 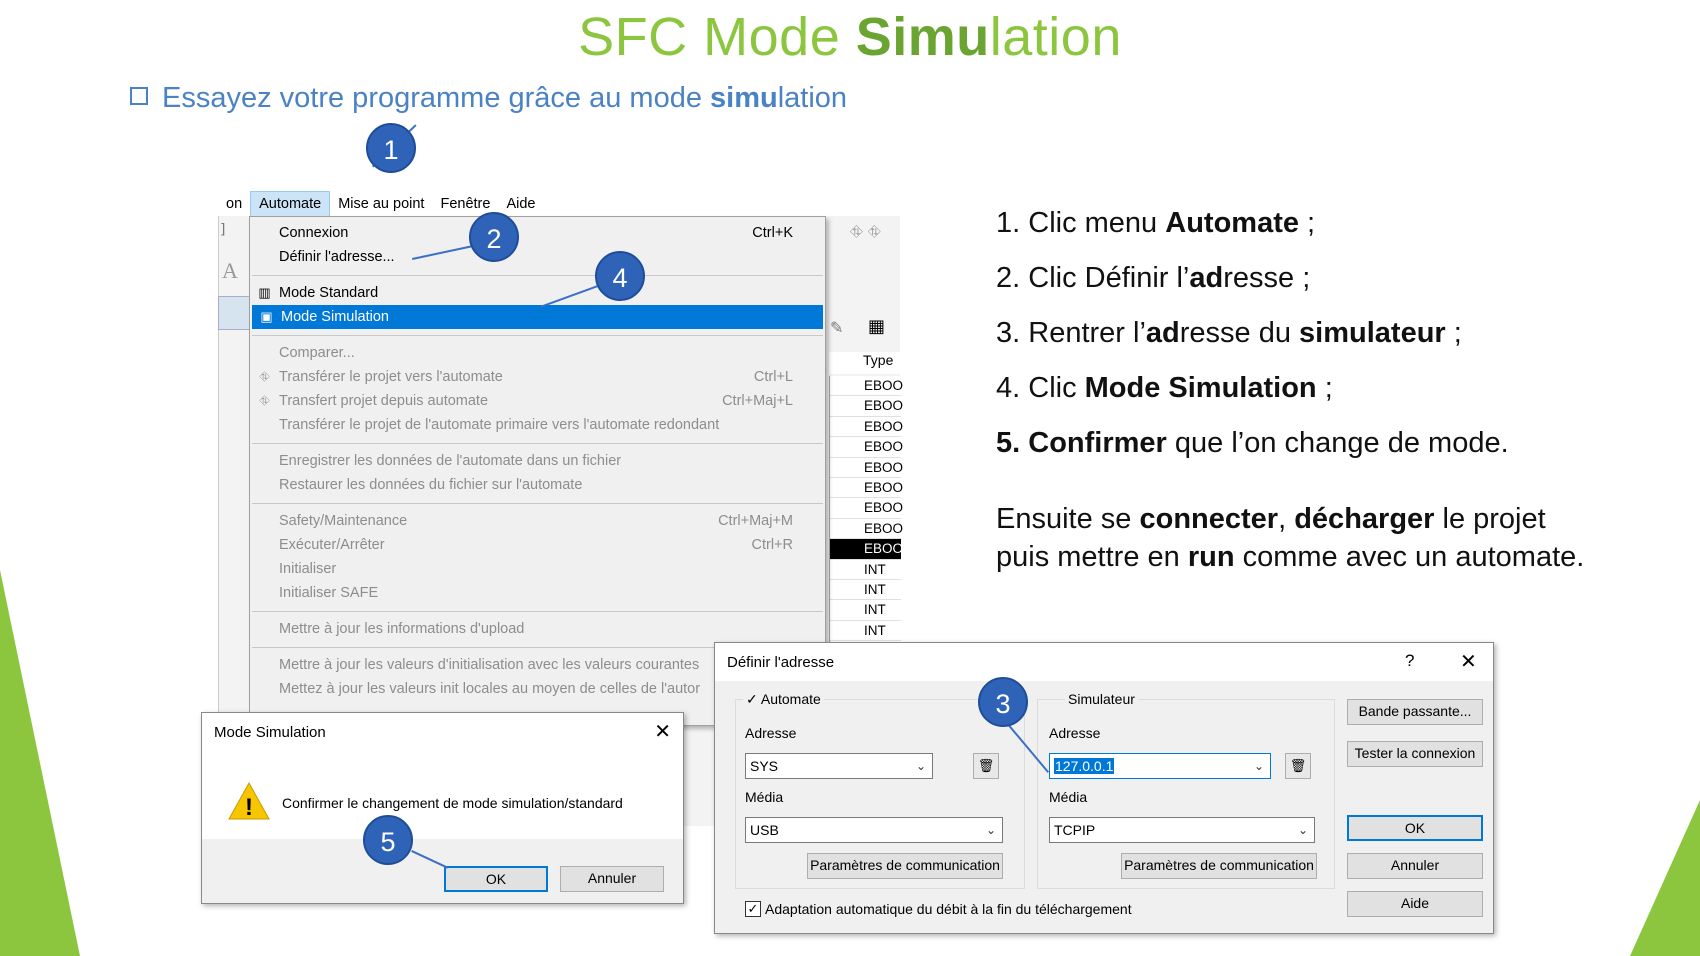 What do you see at coordinates (139, 96) in the screenshot?
I see `checkbox-bullet-icon` at bounding box center [139, 96].